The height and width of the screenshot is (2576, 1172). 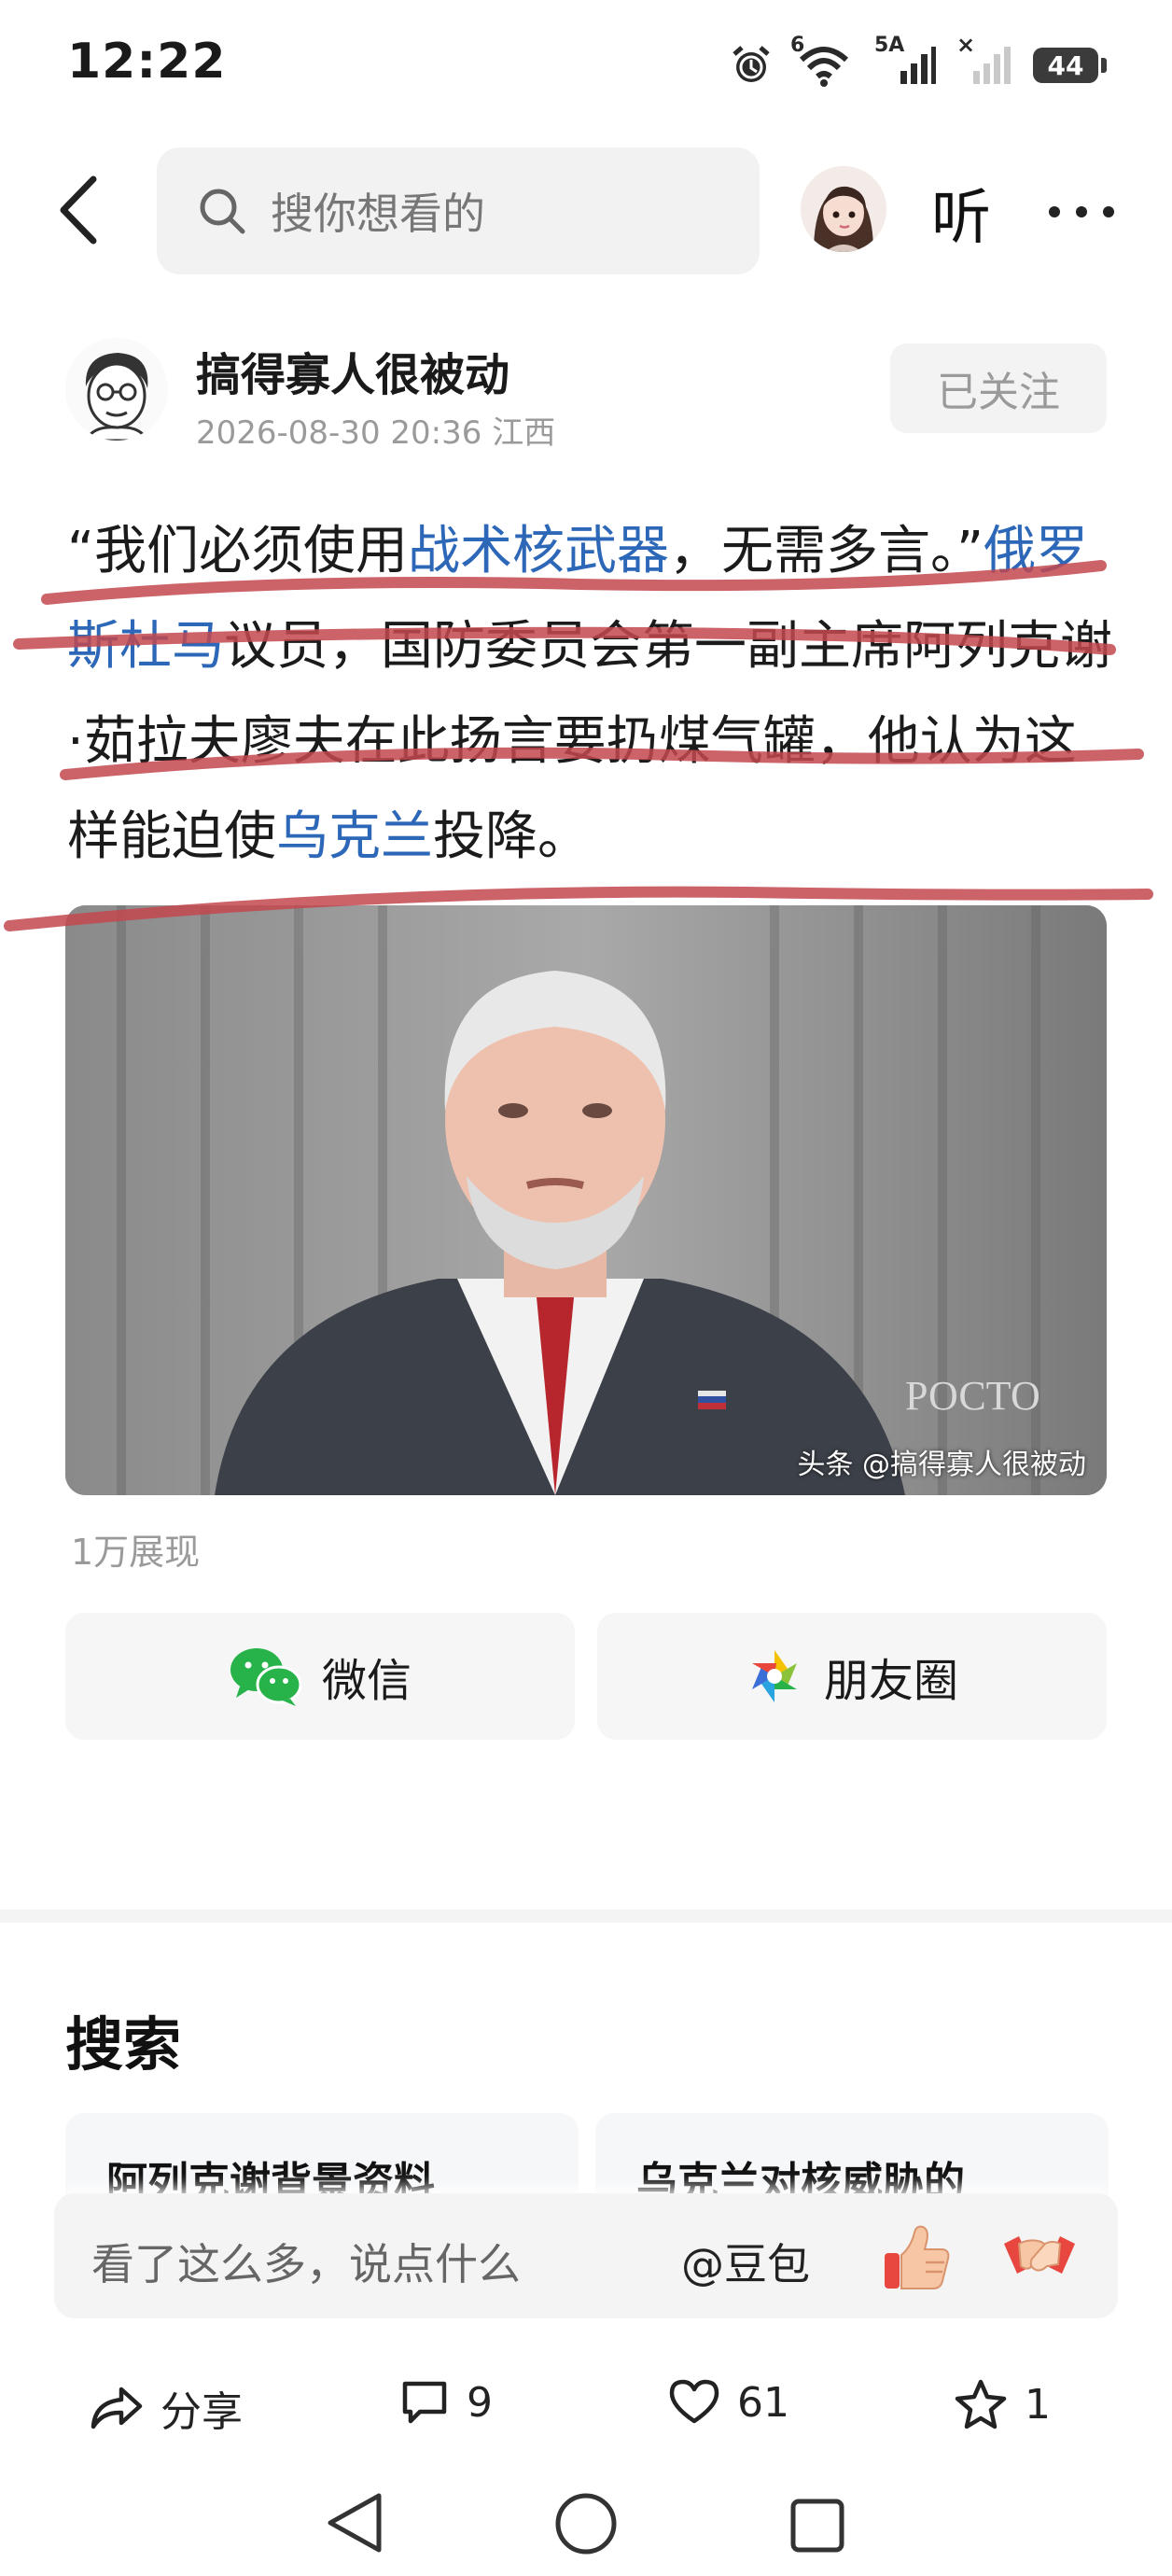 I want to click on view-count: 1万展现, so click(x=136, y=1552).